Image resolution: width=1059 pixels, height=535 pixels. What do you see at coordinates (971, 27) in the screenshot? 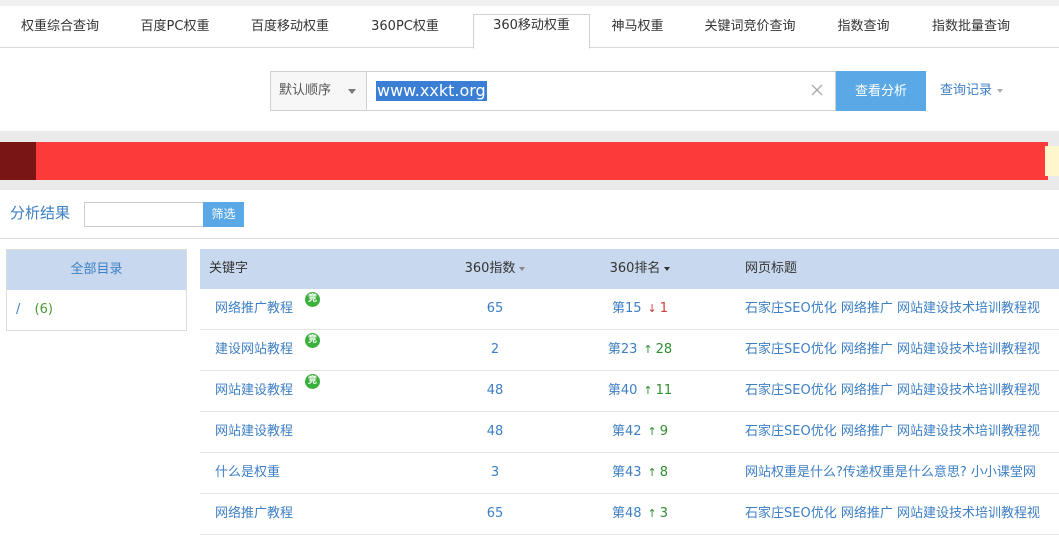
I see `tab-index-batch: 指数批量查询` at bounding box center [971, 27].